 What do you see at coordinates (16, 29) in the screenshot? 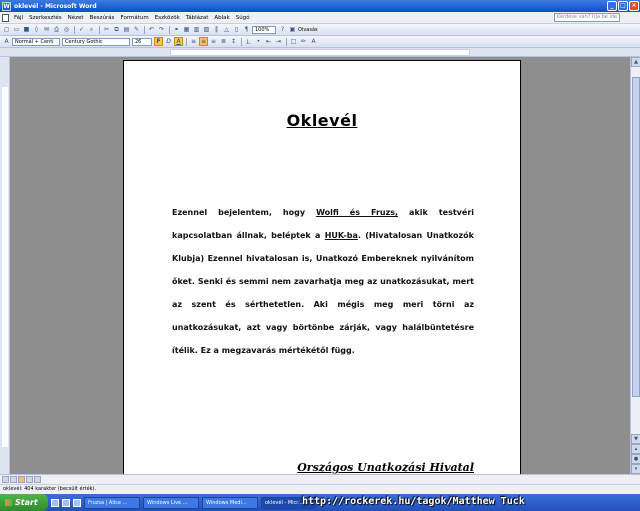
I see `open-folder-icon: ▭` at bounding box center [16, 29].